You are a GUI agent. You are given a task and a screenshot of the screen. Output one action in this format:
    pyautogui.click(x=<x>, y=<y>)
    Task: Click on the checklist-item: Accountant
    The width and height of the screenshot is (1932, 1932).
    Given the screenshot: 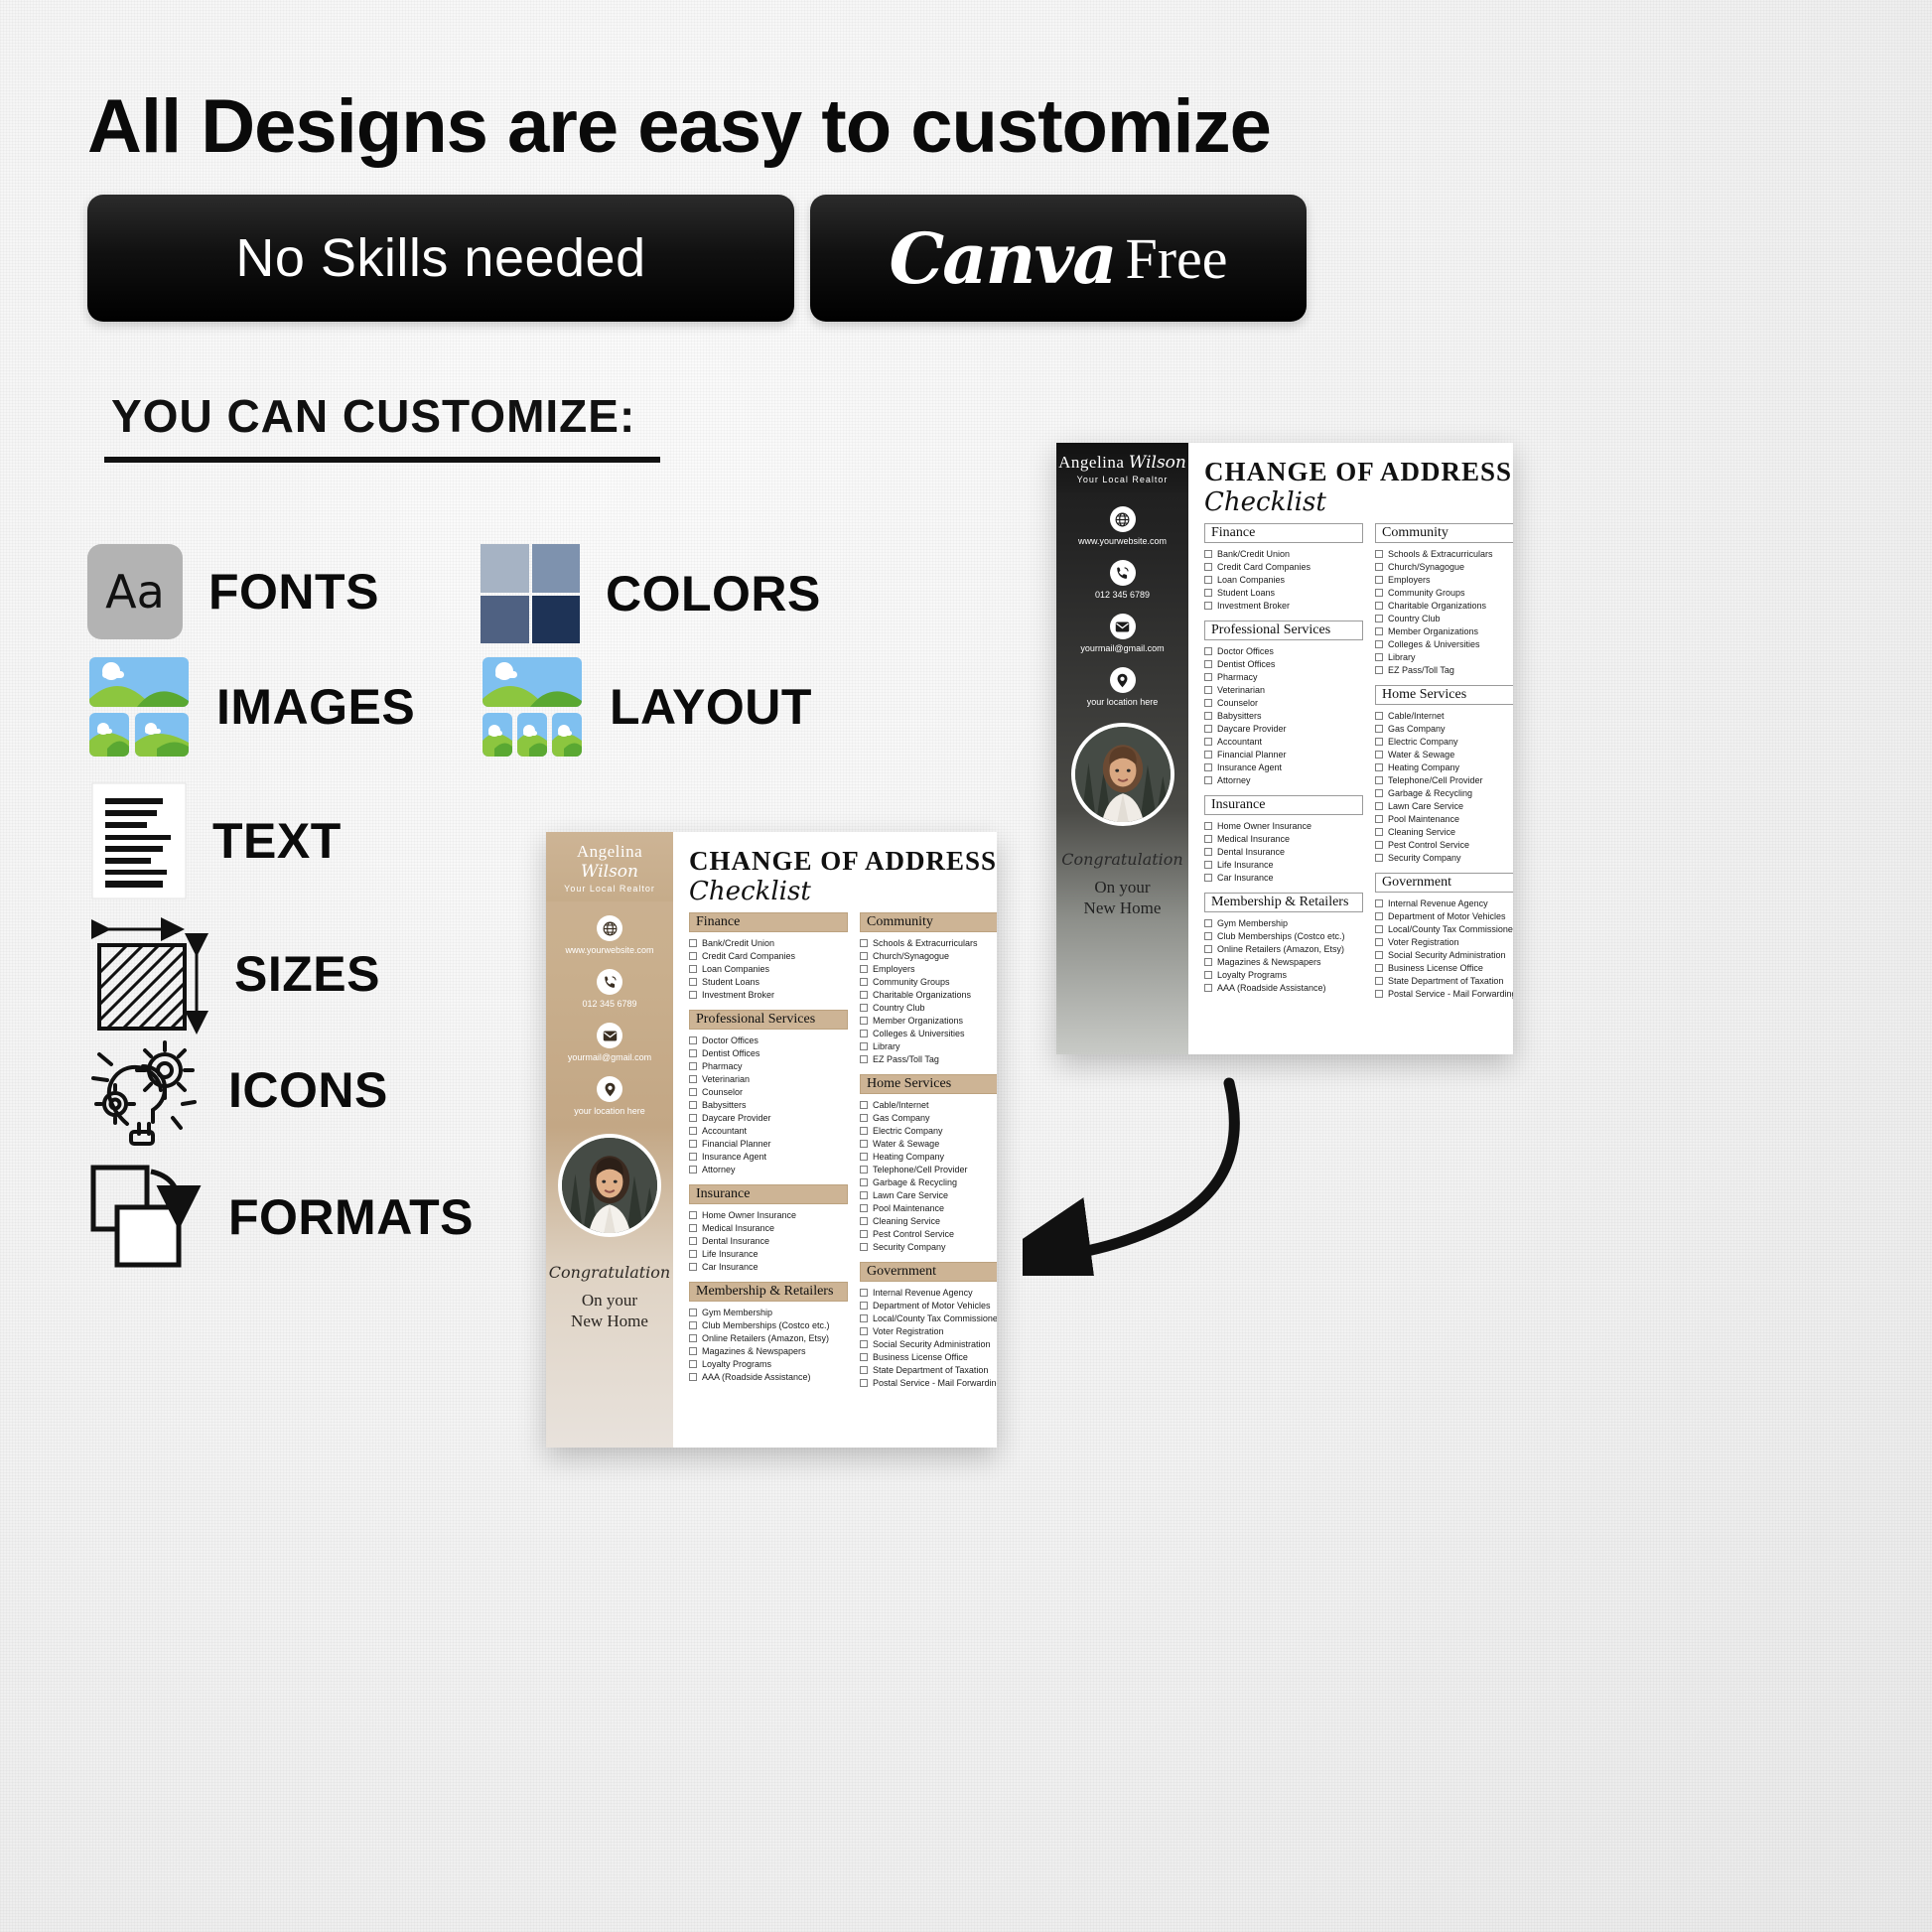 What is the action you would take?
    pyautogui.click(x=1284, y=741)
    